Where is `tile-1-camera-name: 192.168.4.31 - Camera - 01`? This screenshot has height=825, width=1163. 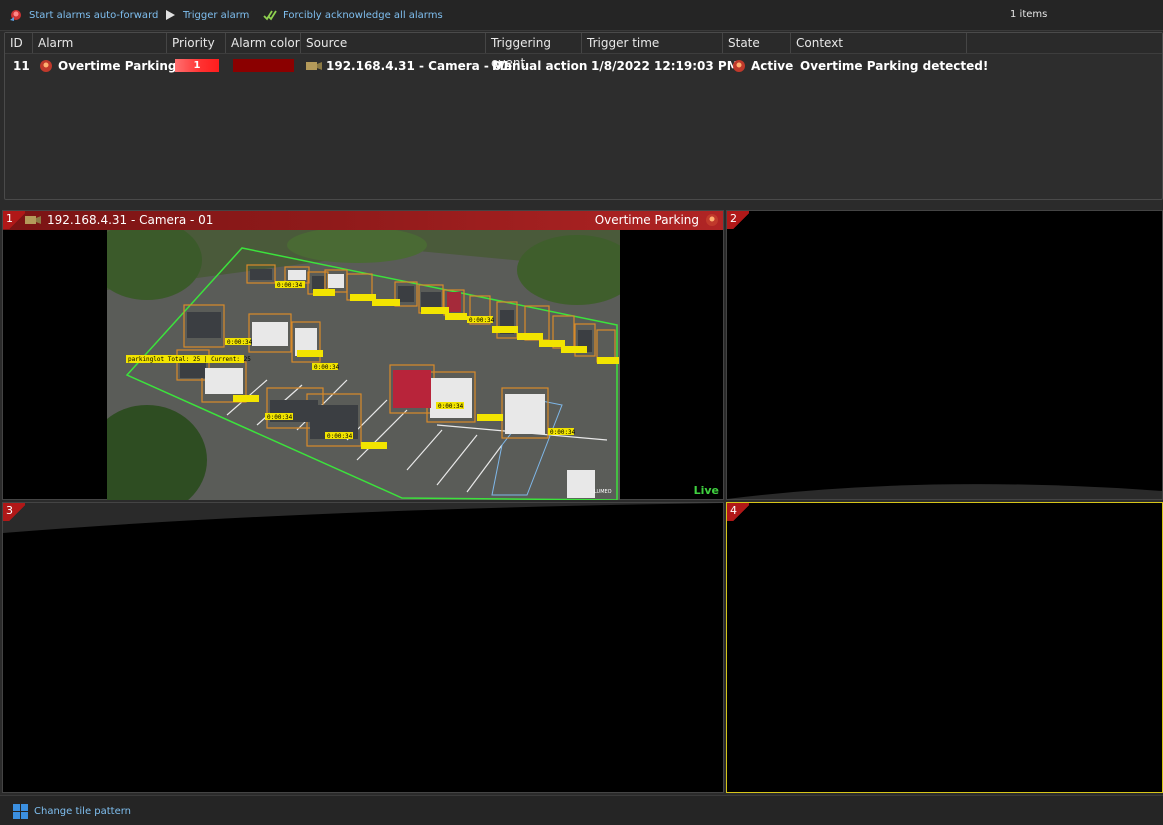
tile-1-camera-name: 192.168.4.31 - Camera - 01 is located at coordinates (130, 220).